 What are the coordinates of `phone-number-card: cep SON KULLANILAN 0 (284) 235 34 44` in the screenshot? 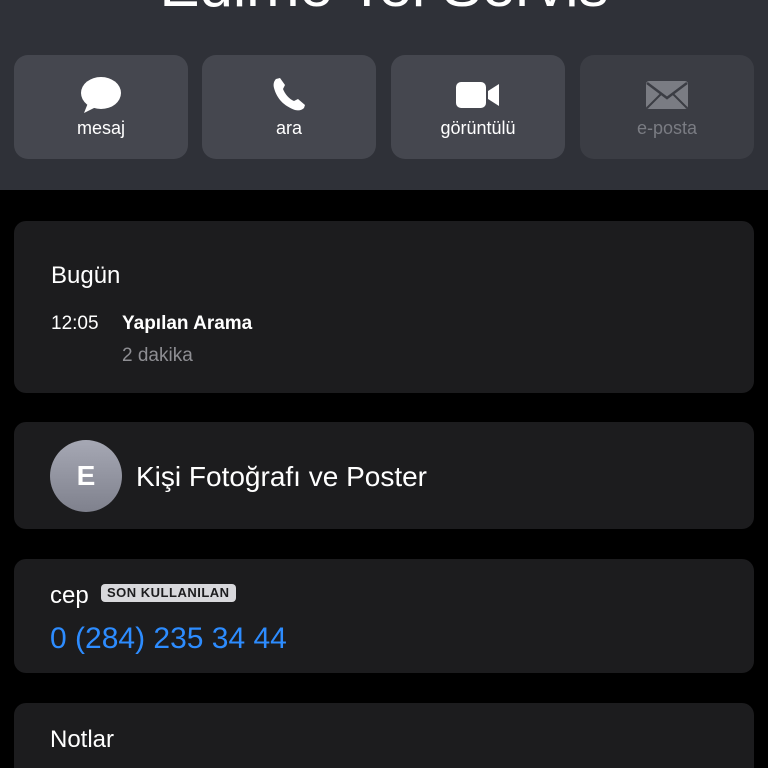 It's located at (384, 616).